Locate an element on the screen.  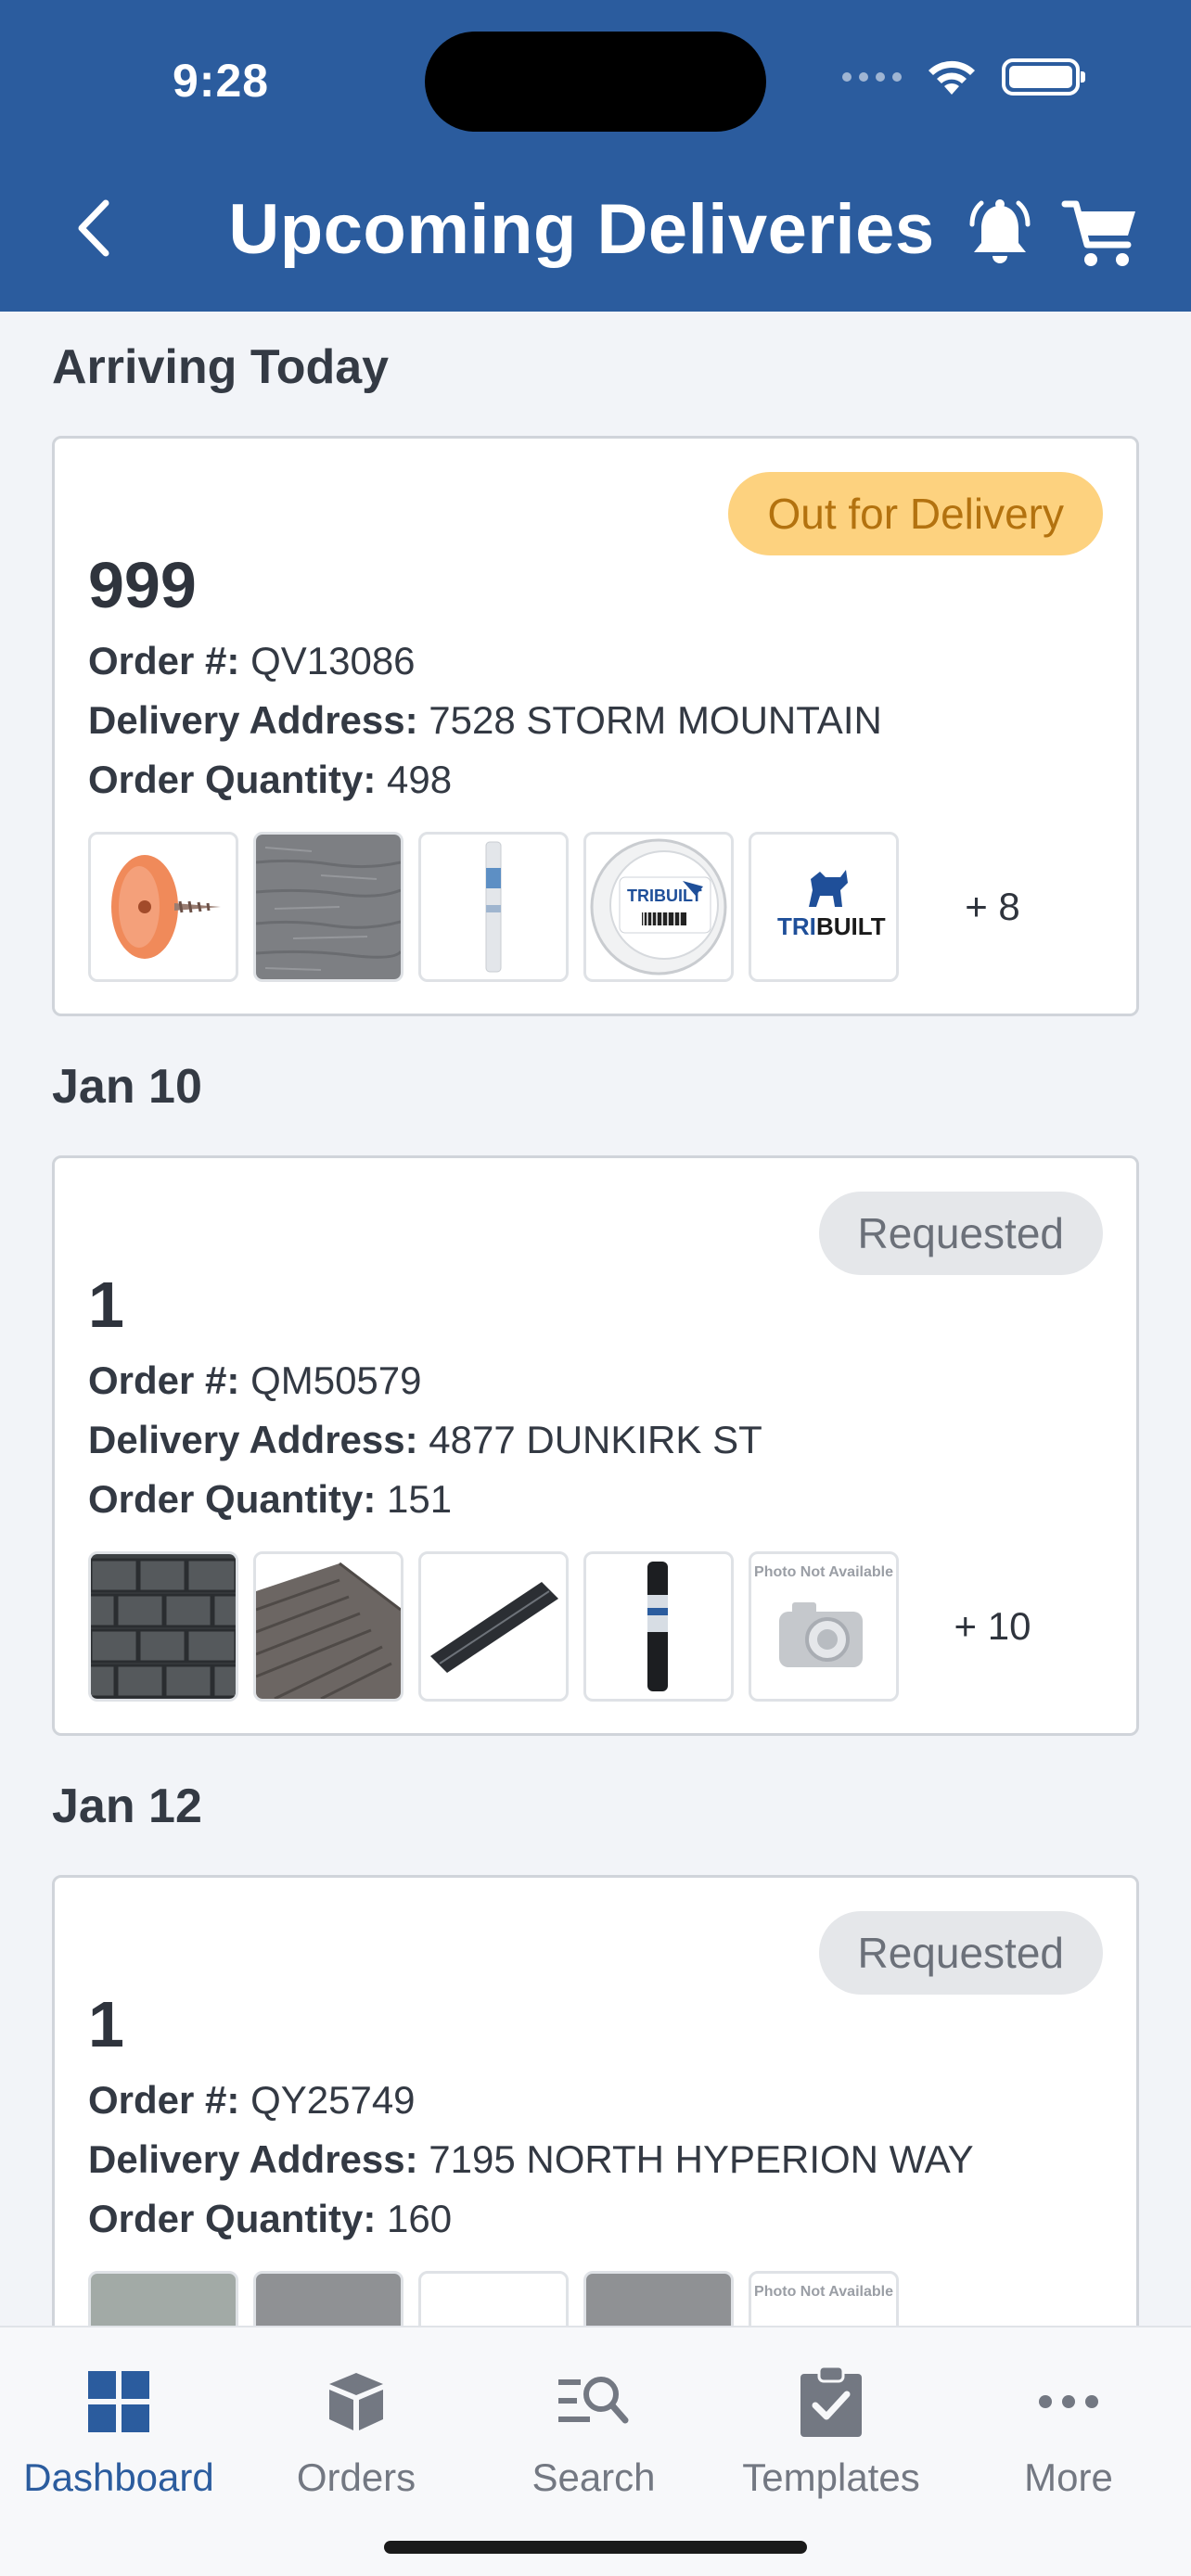
order-name: 999 is located at coordinates (142, 585).